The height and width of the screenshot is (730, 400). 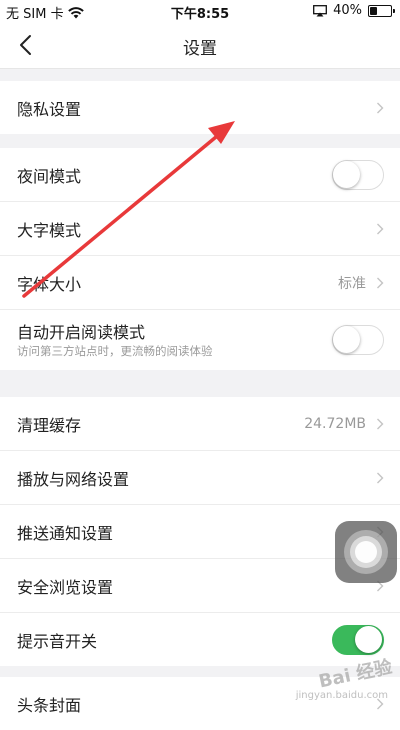 I want to click on row-playback-network: 播放与网络设置, so click(x=200, y=478).